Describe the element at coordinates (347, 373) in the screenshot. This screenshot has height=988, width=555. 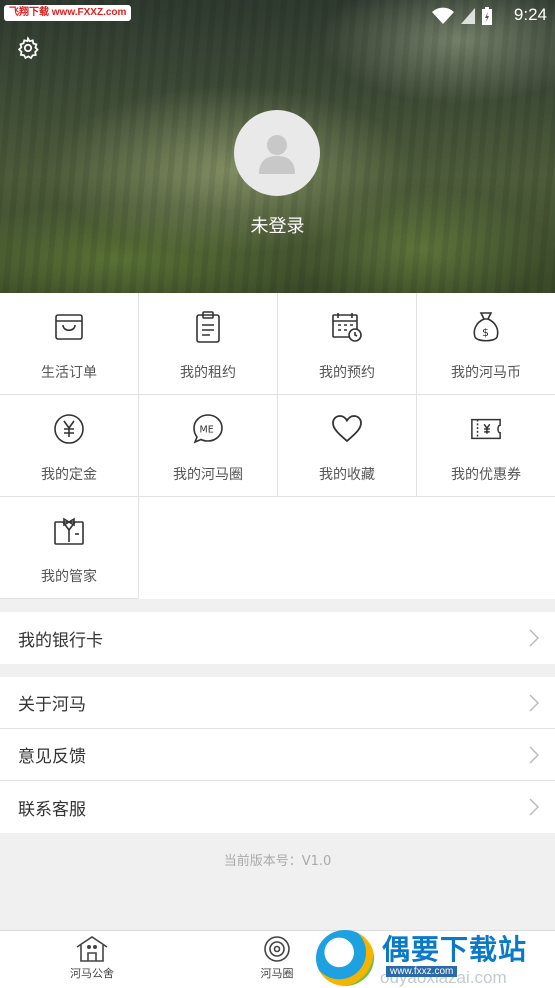
I see `menu-item-label: 我的预约` at that location.